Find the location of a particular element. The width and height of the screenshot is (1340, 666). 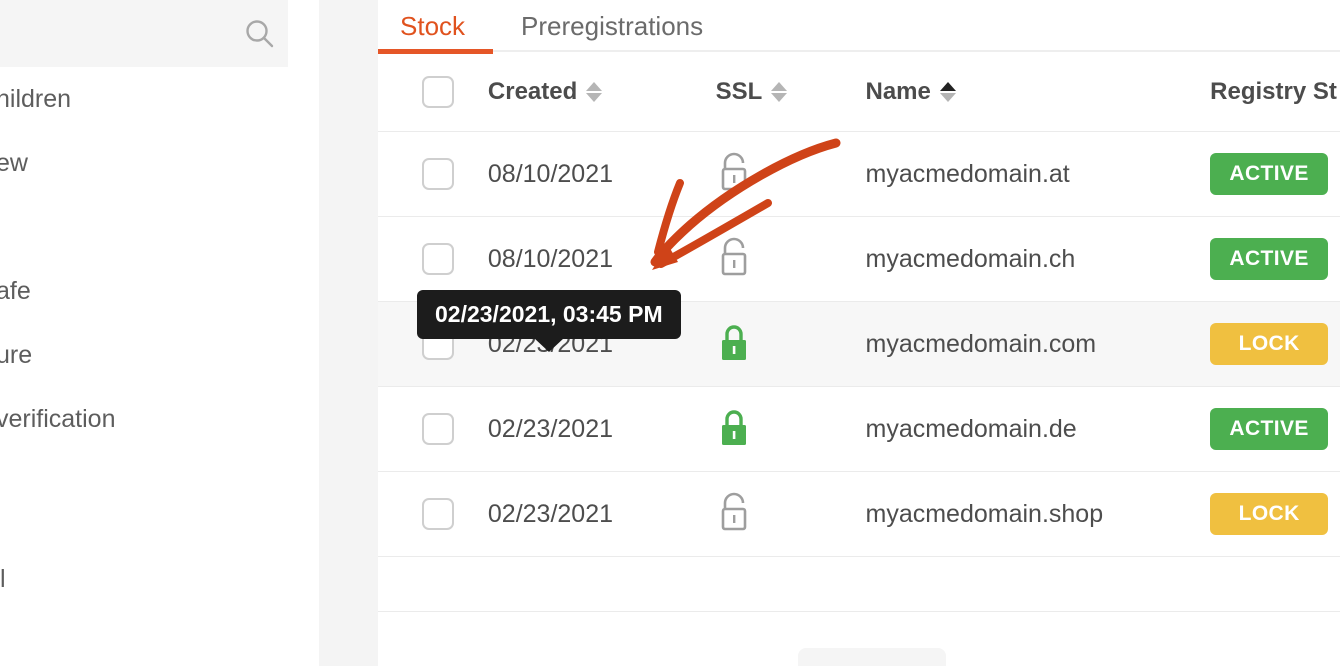

sidebar-item-tiny: l is located at coordinates (3, 579).